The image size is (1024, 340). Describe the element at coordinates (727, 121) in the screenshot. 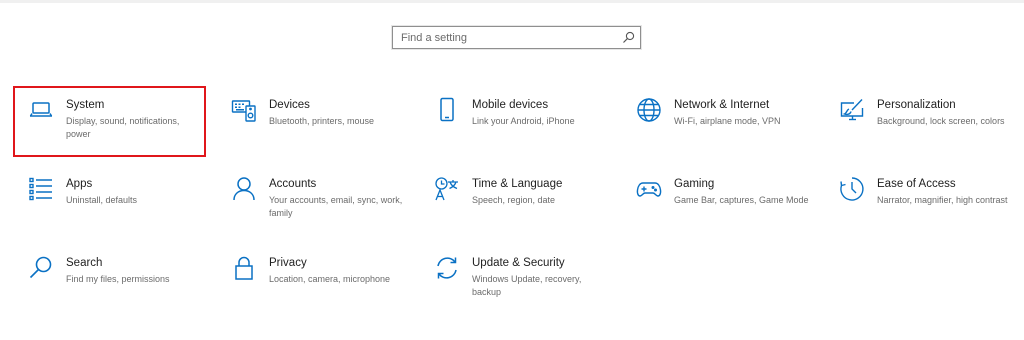

I see `tile-description: Wi-Fi, airplane mode, VPN` at that location.